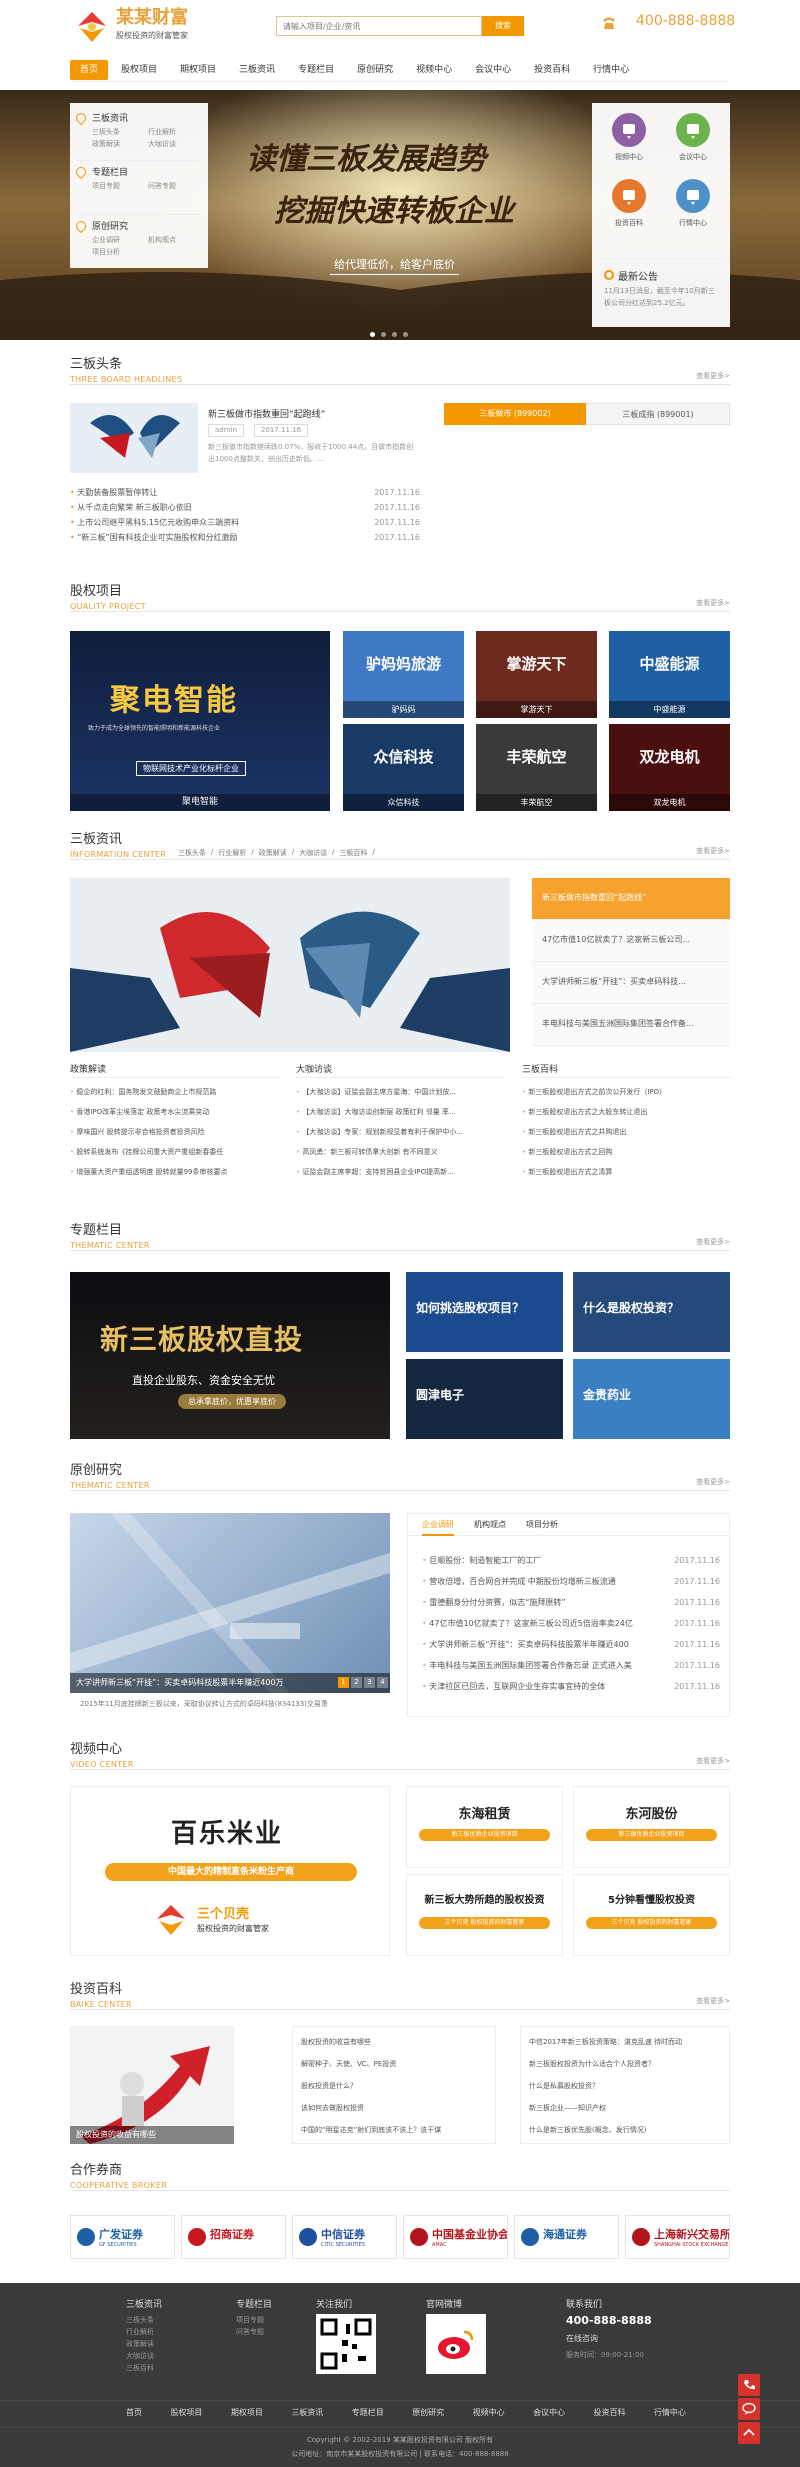 This screenshot has height=2467, width=800. I want to click on news-column-item: • 新三板股权退出方式之前次公开发行（IPO）, so click(627, 1092).